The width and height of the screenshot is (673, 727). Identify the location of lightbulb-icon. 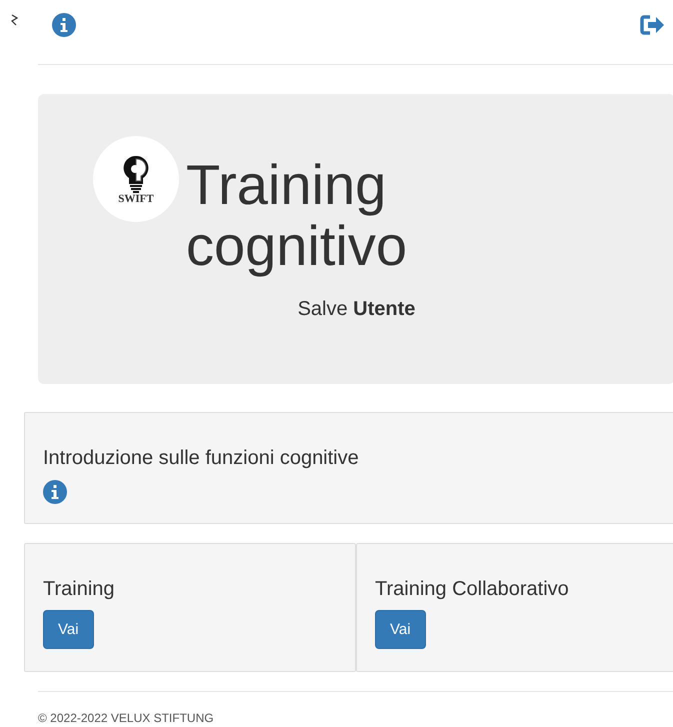
(136, 174).